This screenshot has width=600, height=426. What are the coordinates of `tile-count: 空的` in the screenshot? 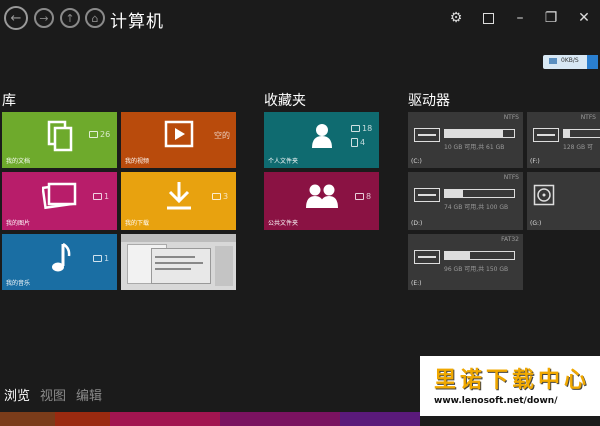 It's located at (222, 135).